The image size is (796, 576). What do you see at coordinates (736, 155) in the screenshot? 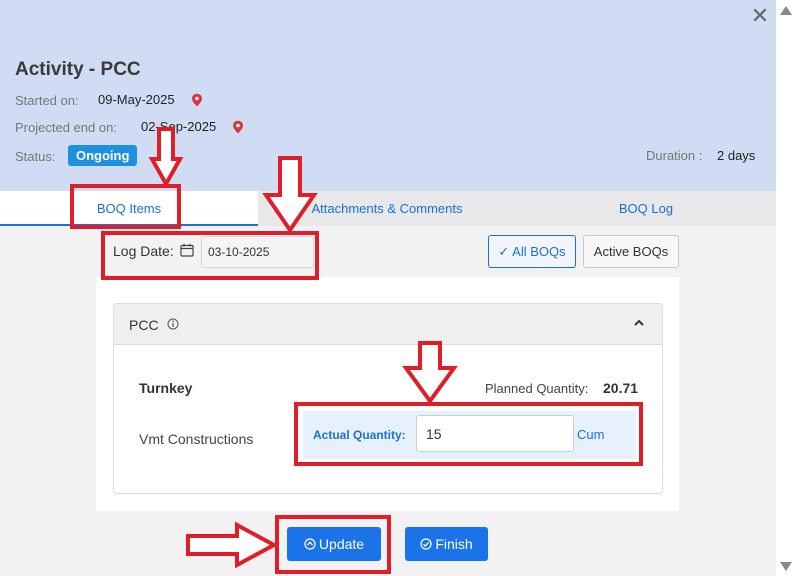
I see `duration-value: 2 days` at bounding box center [736, 155].